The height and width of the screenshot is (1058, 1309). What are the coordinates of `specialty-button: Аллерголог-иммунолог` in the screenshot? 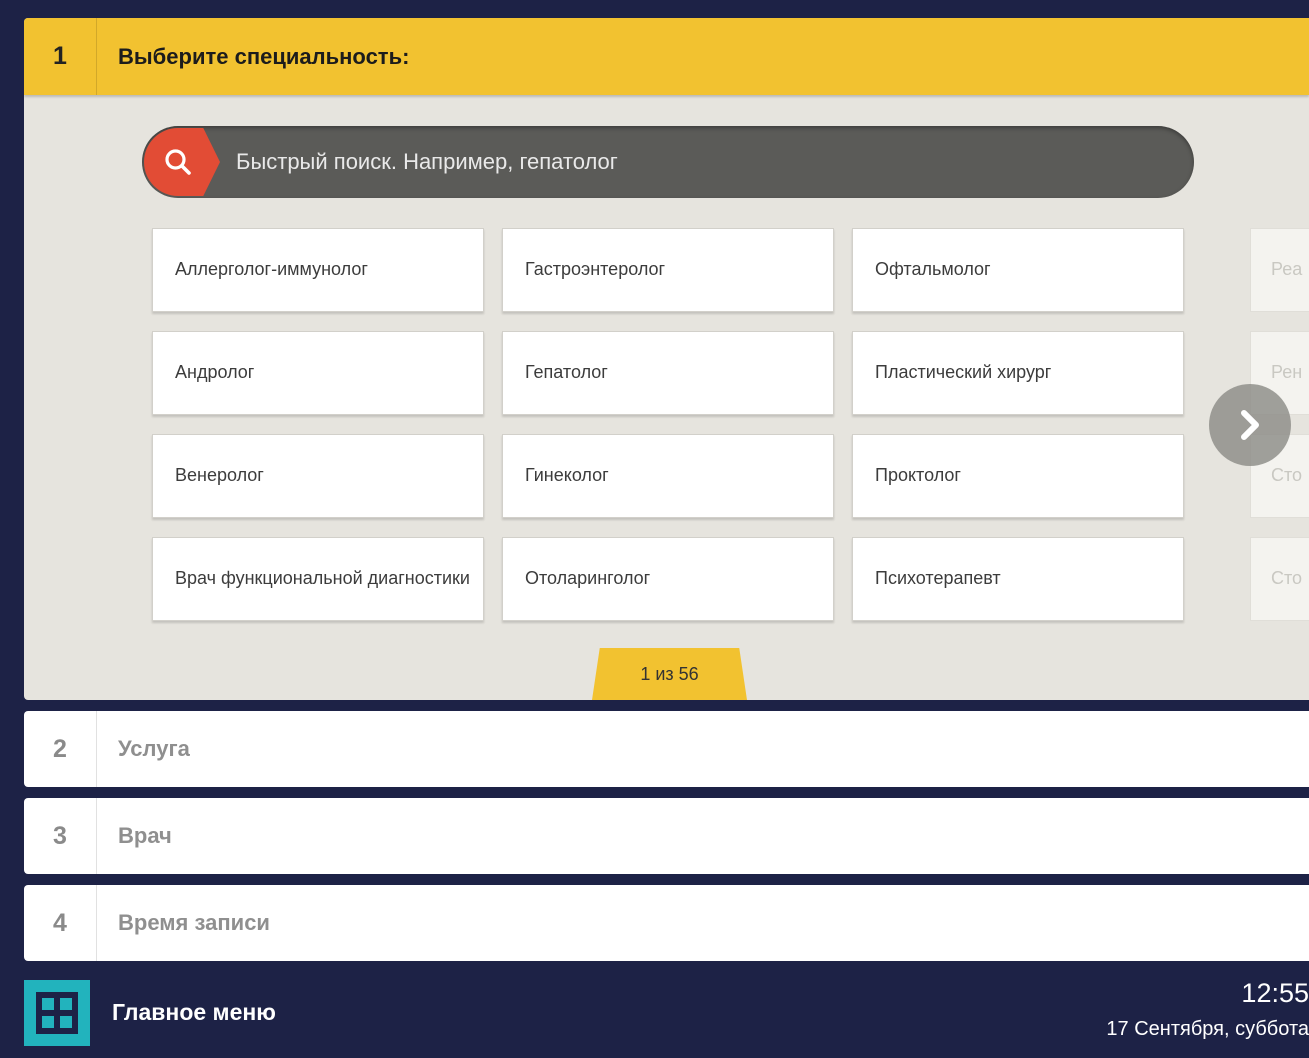 It's located at (318, 270).